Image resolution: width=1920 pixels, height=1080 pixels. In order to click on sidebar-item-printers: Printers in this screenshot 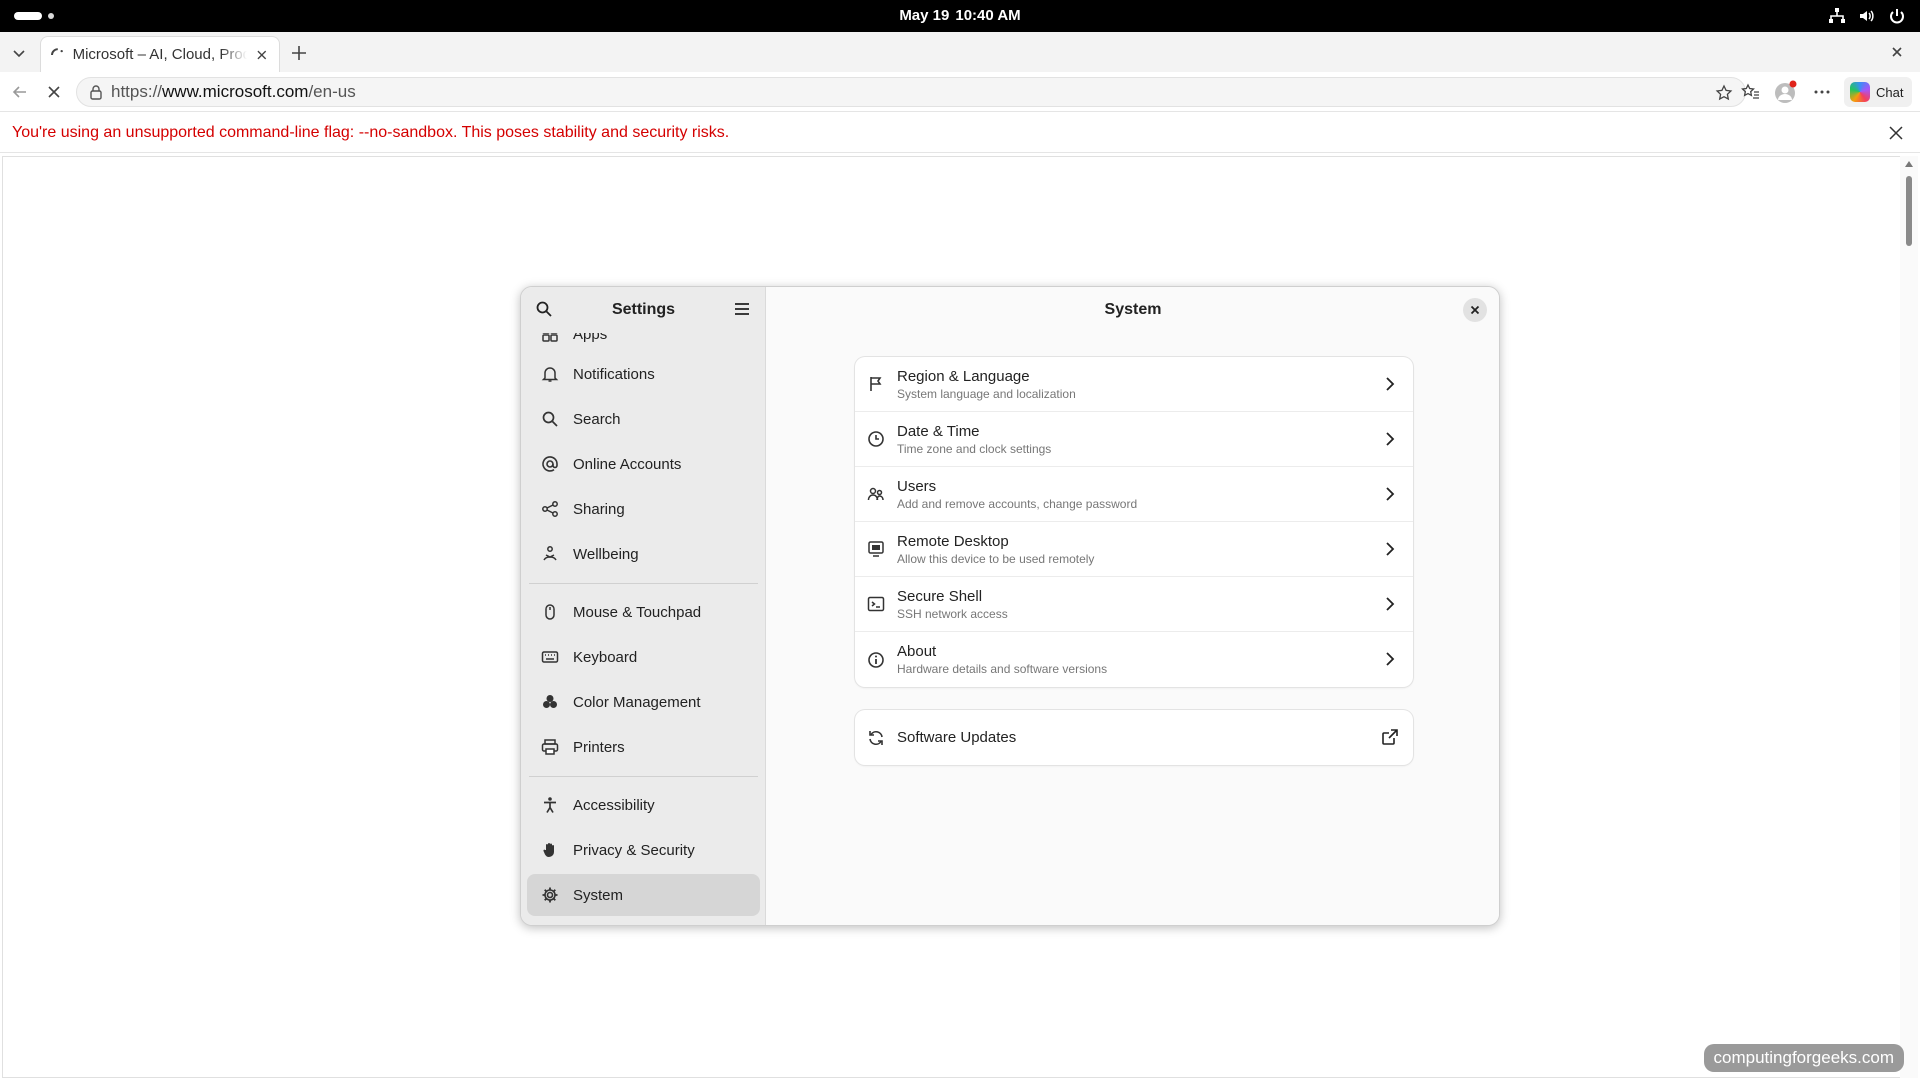, I will do `click(643, 747)`.